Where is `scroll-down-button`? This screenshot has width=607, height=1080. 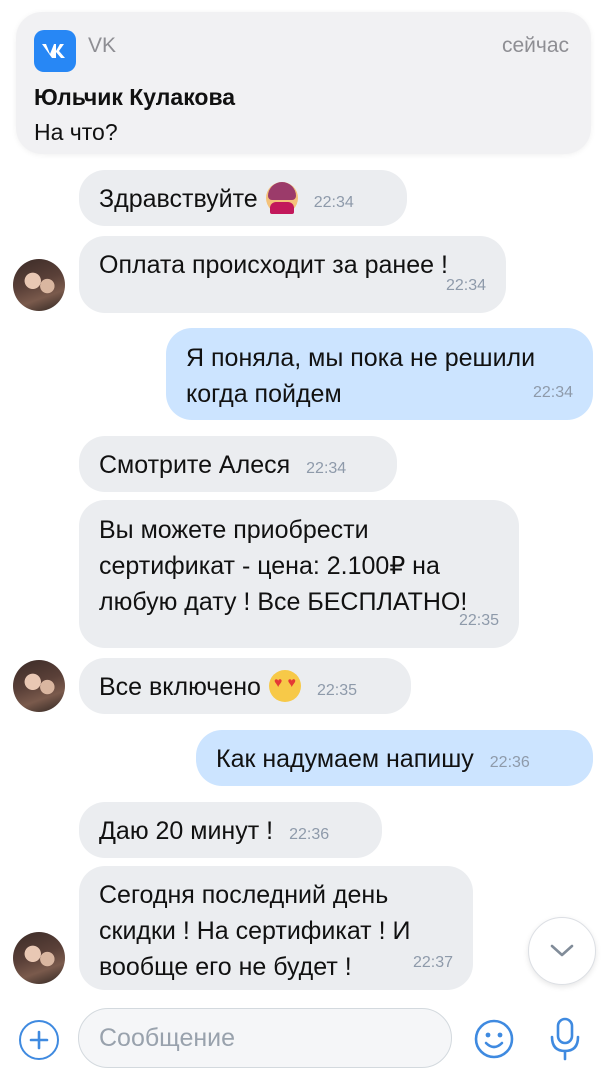
scroll-down-button is located at coordinates (562, 951).